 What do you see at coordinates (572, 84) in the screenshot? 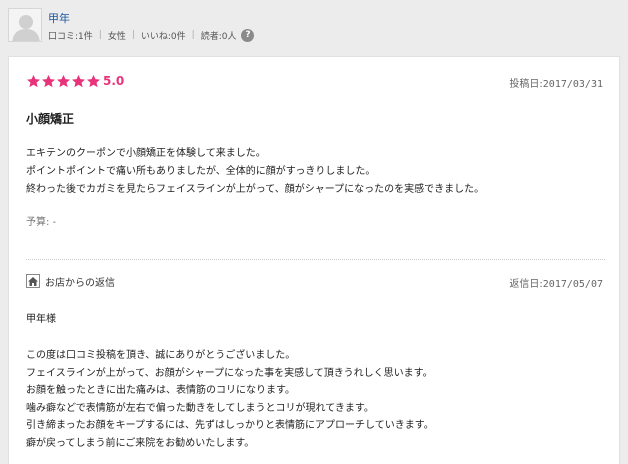
I see `post-date-value: 2017/03/31` at bounding box center [572, 84].